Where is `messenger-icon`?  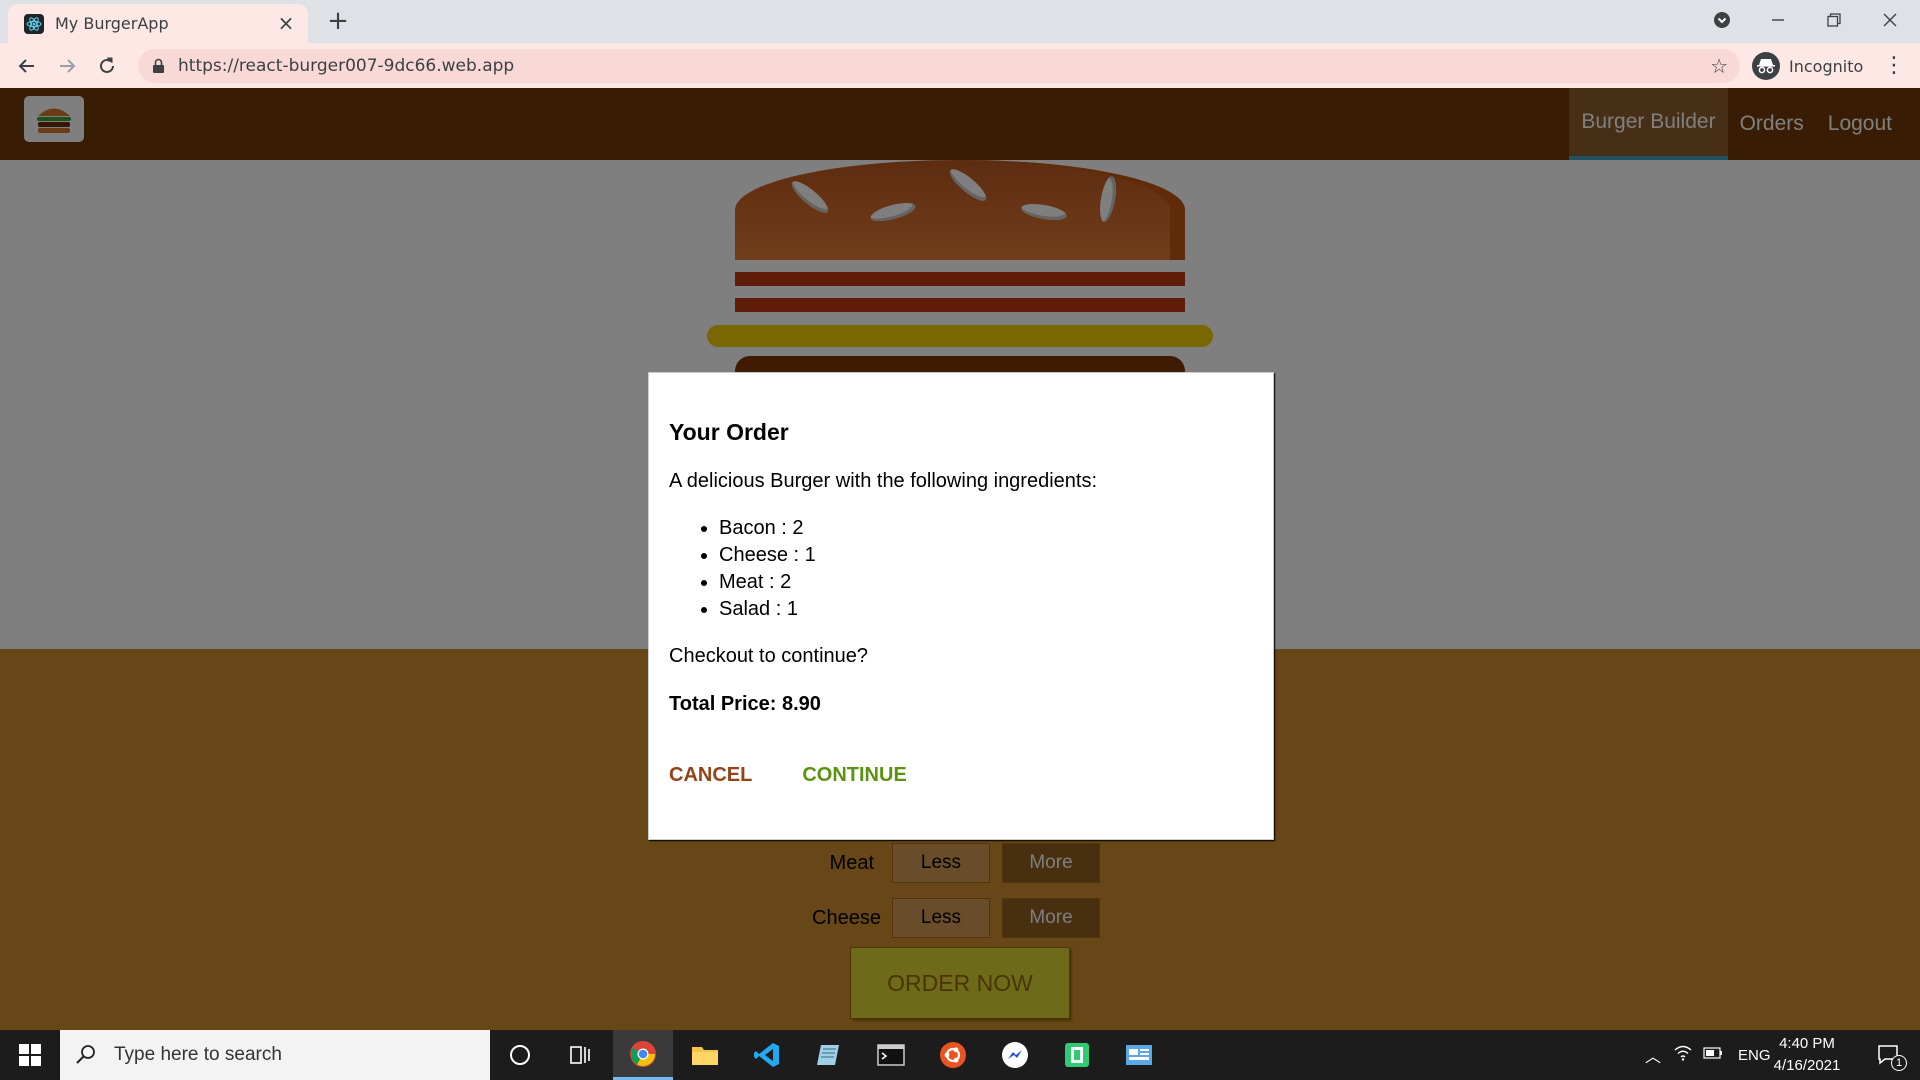
messenger-icon is located at coordinates (1015, 1055).